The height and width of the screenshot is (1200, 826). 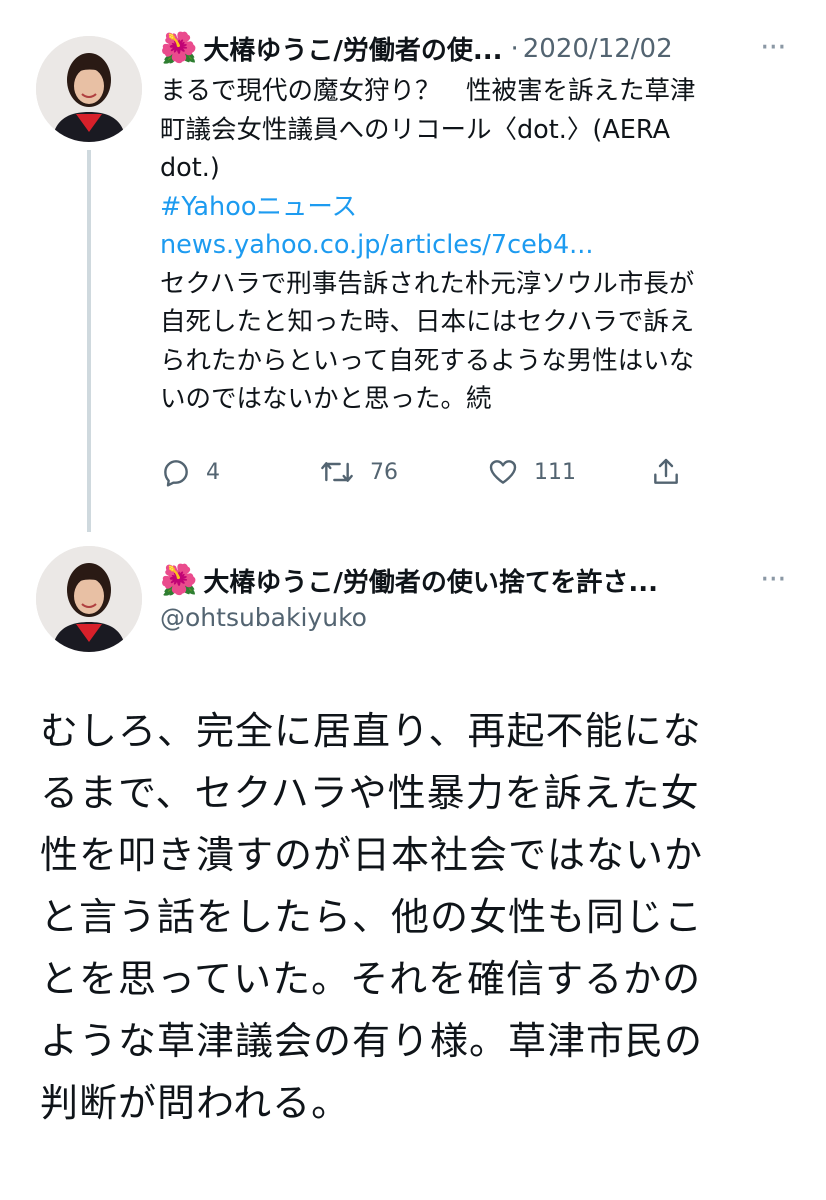 I want to click on tweet-text-line: られたからといって自死するような男性はいな, so click(x=427, y=360).